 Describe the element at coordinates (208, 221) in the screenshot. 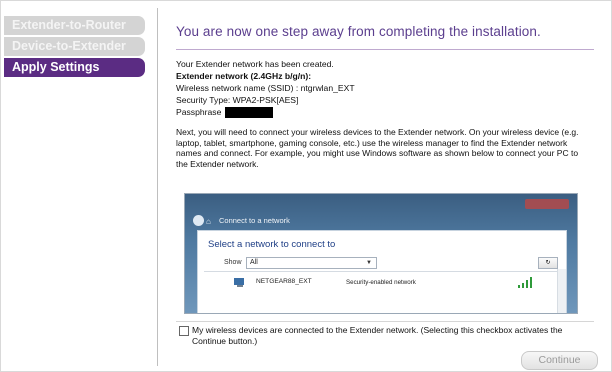

I see `network-icon: ⌂` at that location.